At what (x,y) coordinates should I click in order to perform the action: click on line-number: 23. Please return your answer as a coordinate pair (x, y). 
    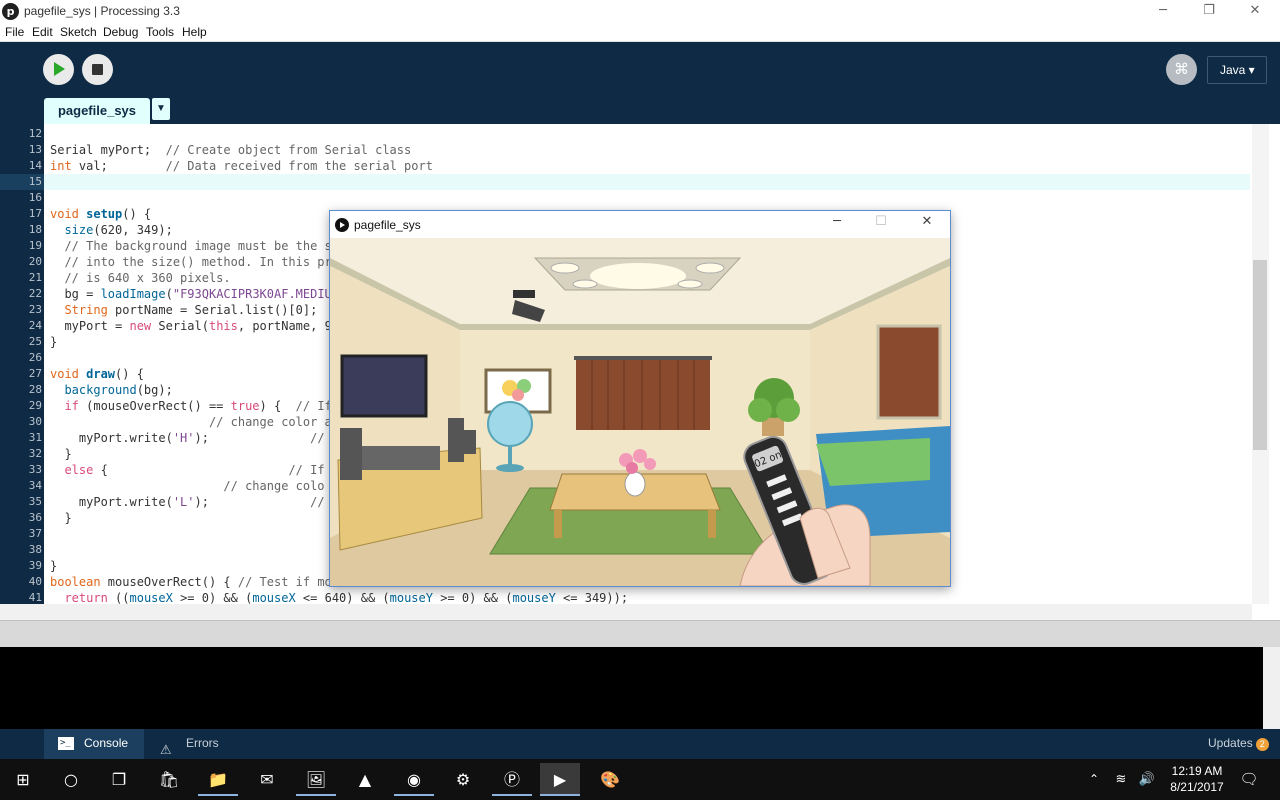
    Looking at the image, I should click on (35, 309).